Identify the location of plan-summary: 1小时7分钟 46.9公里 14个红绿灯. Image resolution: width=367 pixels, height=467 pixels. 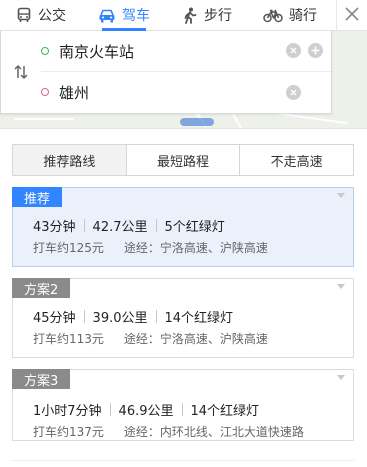
(146, 409).